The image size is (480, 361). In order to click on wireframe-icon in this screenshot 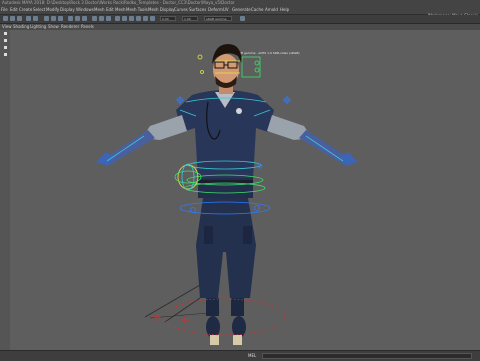, I will do `click(131, 18)`.